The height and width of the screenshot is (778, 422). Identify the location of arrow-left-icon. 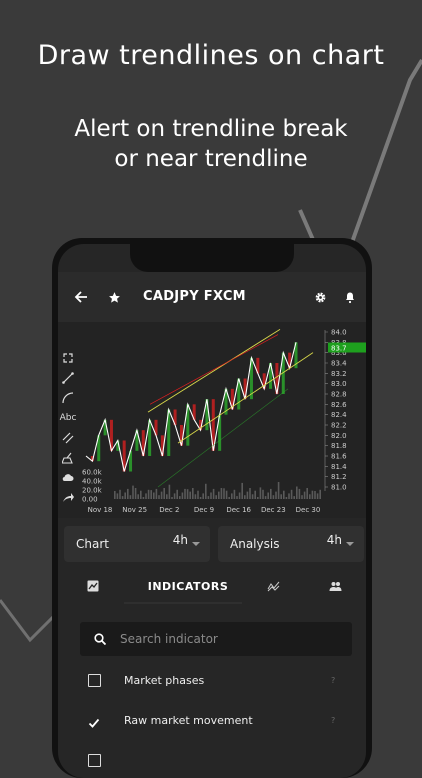
(80, 297).